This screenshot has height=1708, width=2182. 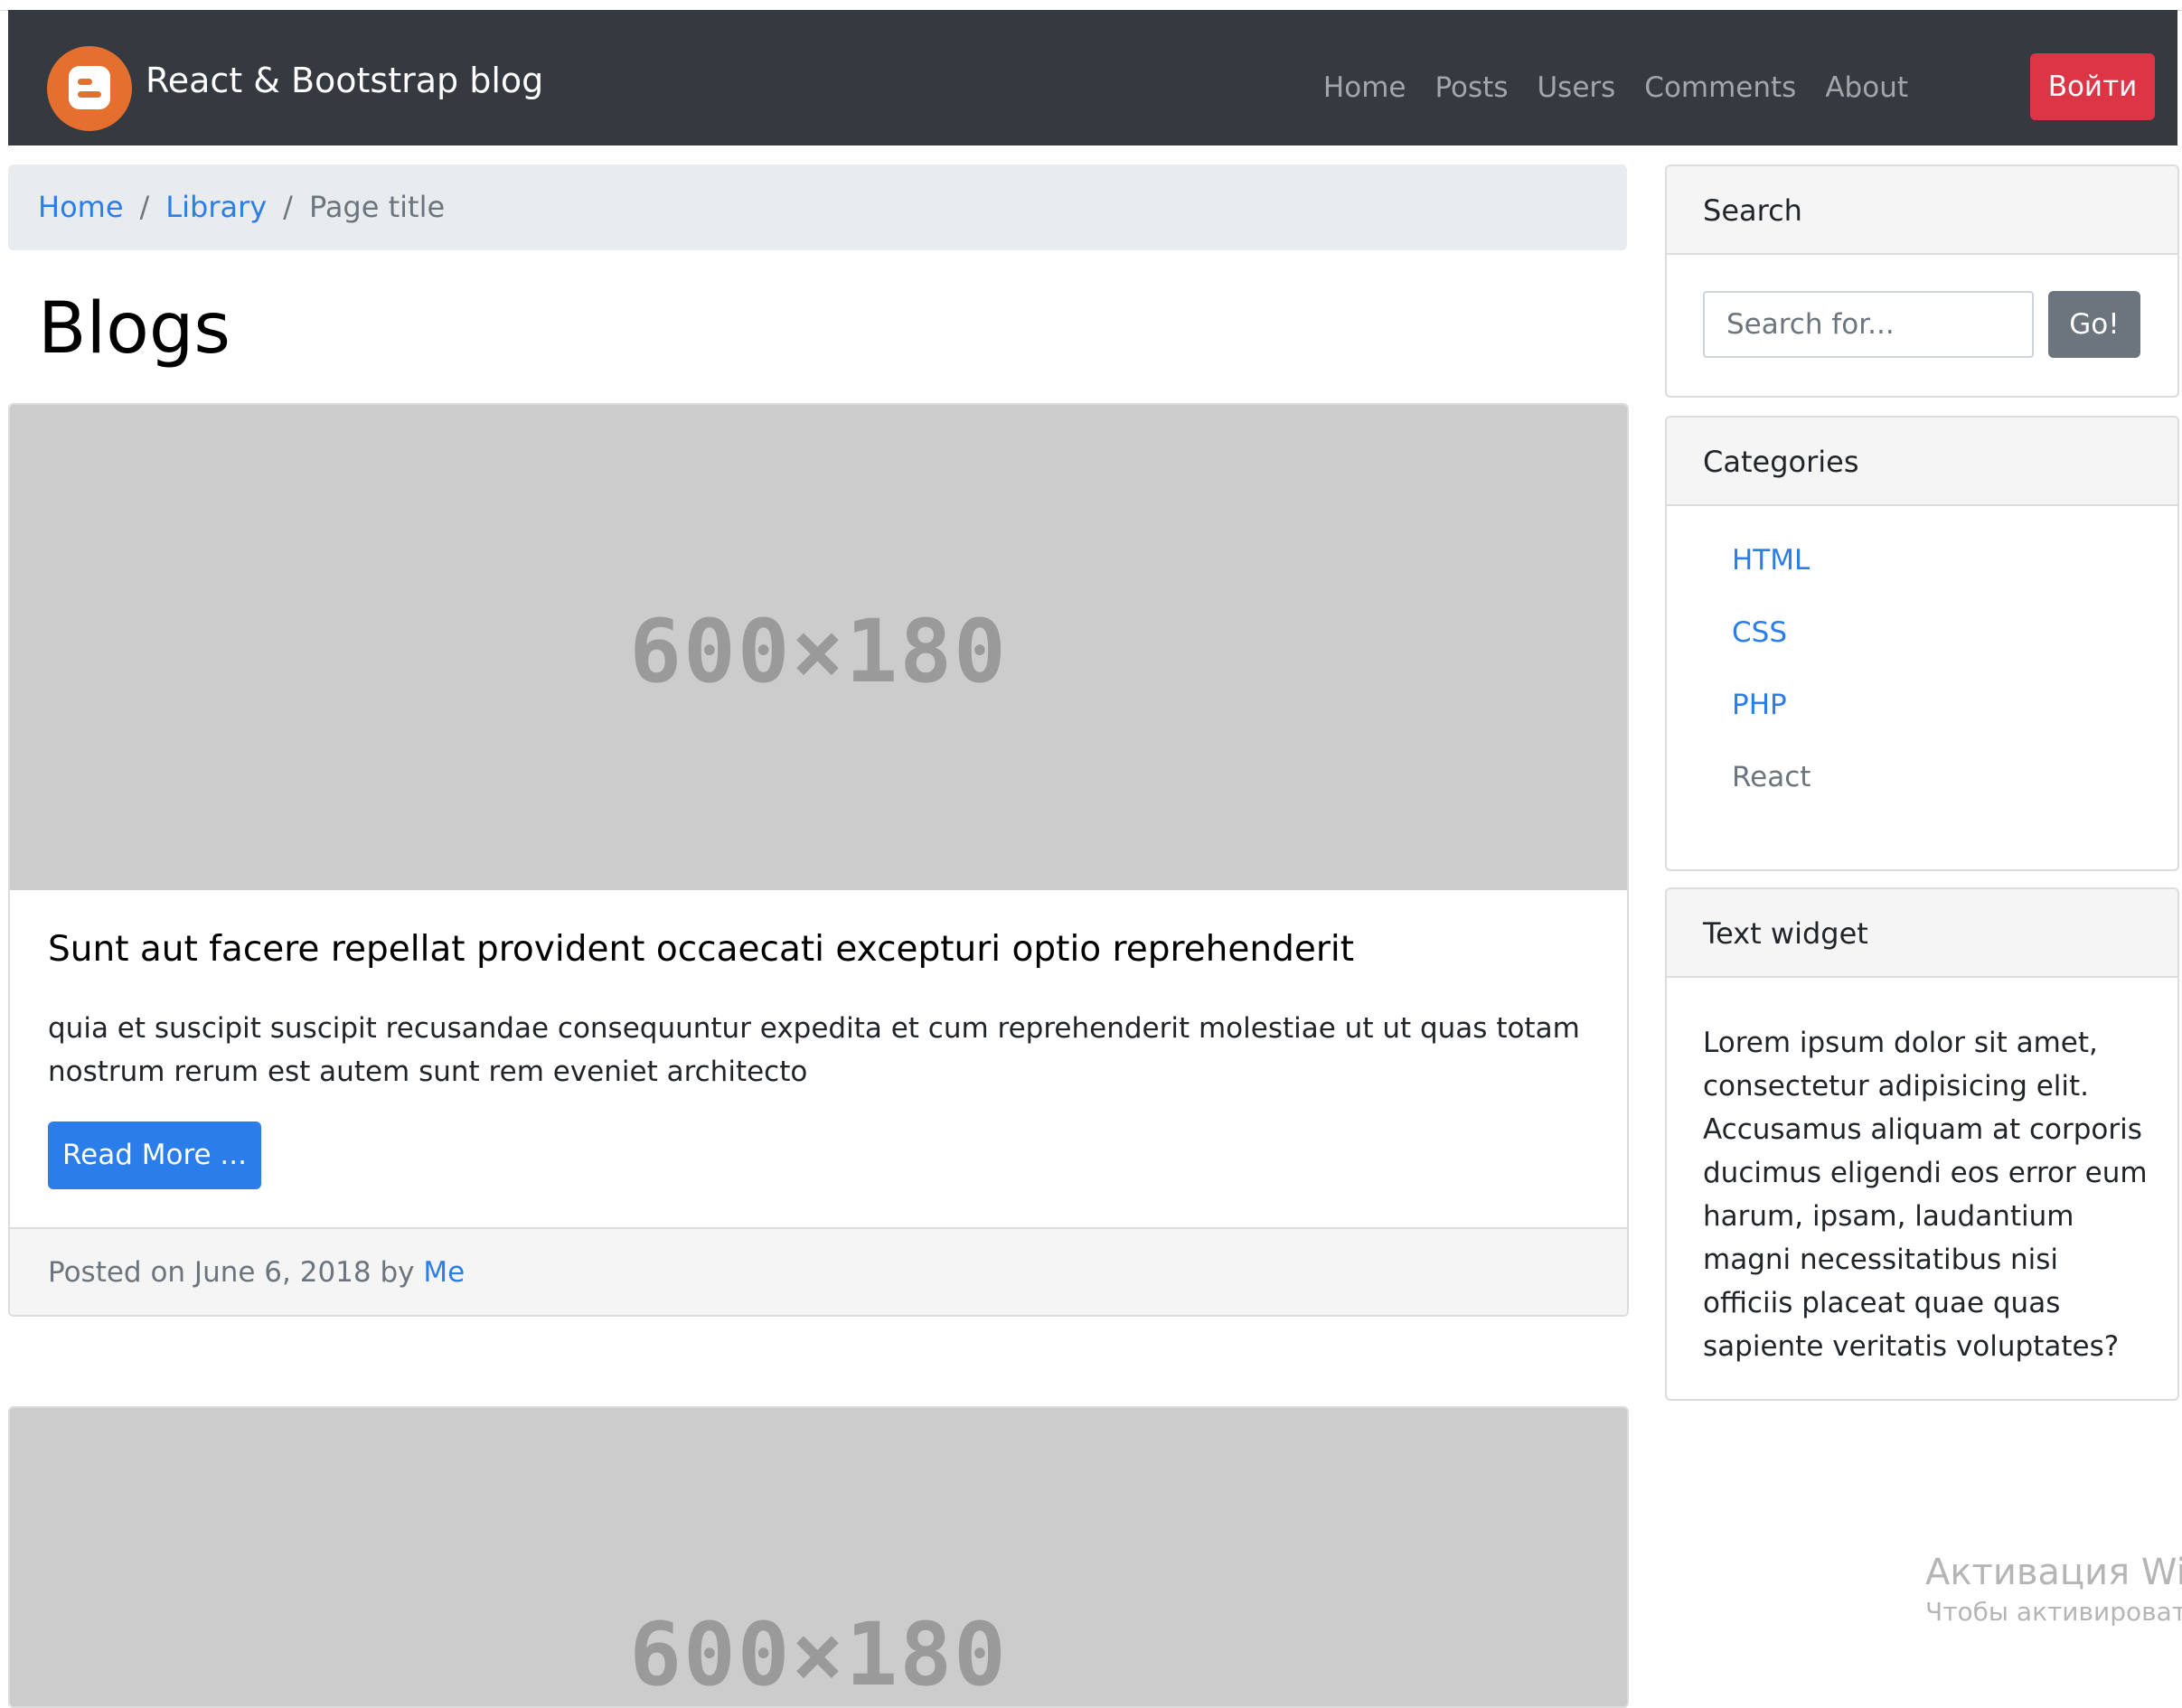 I want to click on post-card: 600×180, so click(x=818, y=1557).